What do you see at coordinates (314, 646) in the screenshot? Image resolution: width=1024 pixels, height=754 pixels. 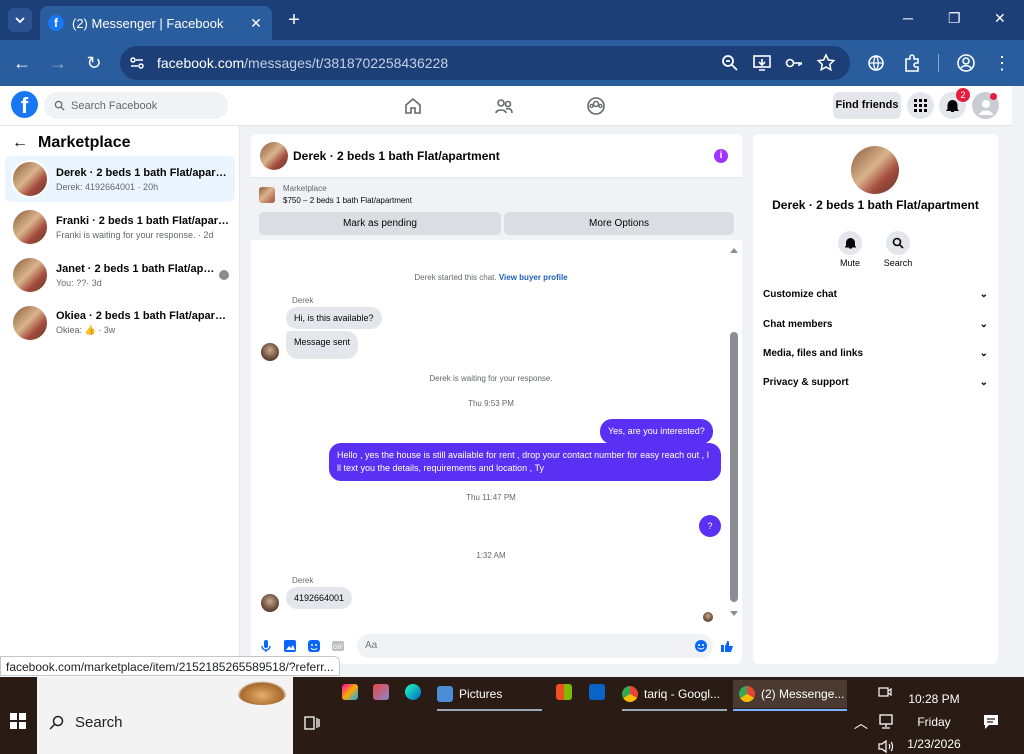 I see `sticker-icon` at bounding box center [314, 646].